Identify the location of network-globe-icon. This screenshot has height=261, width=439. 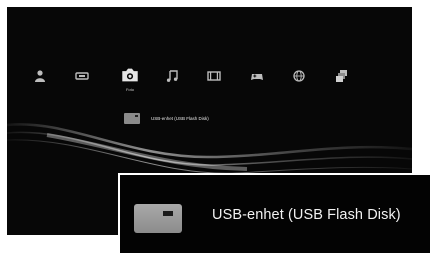
(299, 76).